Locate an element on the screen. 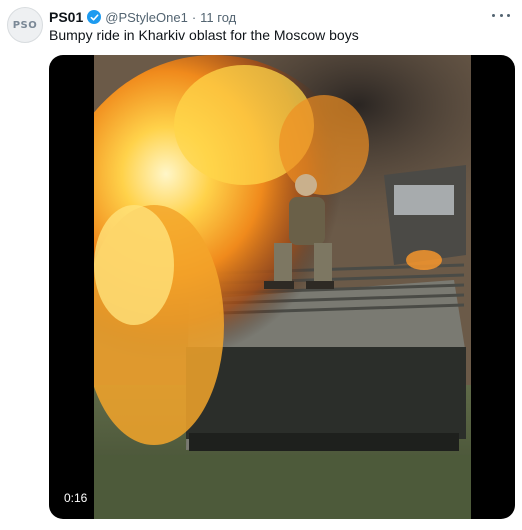 The height and width of the screenshot is (530, 522). tweet-header: PS01 @PStyleOne1 · 11 год is located at coordinates (142, 17).